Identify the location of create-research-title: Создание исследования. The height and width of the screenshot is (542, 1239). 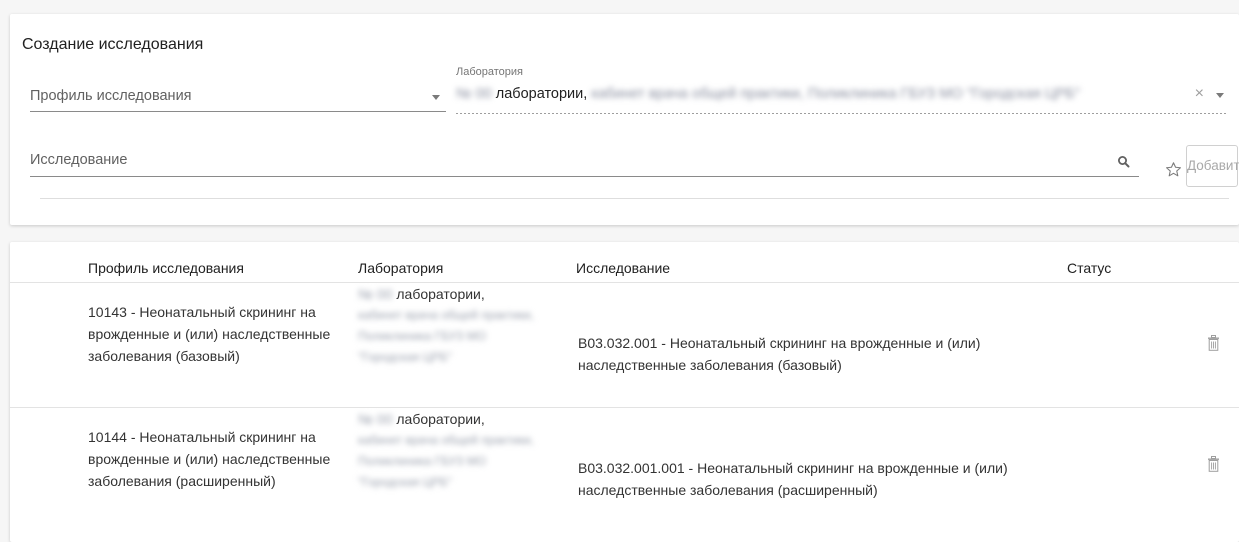
(113, 44).